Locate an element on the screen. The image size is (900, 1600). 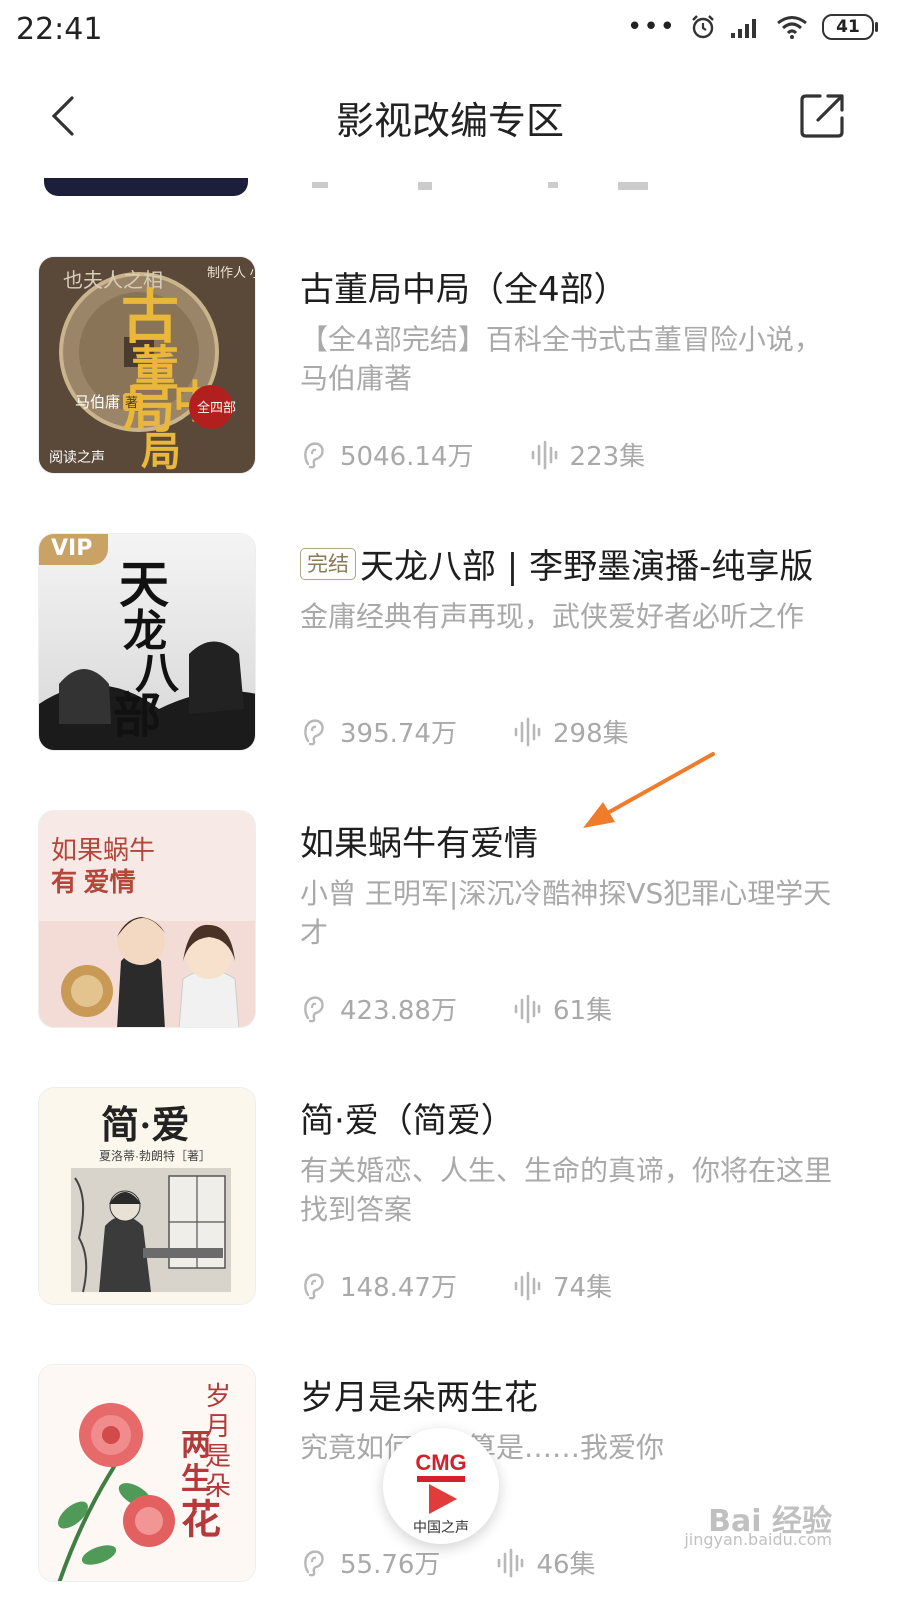
nav-header: 影视改编专区 is located at coordinates (450, 116).